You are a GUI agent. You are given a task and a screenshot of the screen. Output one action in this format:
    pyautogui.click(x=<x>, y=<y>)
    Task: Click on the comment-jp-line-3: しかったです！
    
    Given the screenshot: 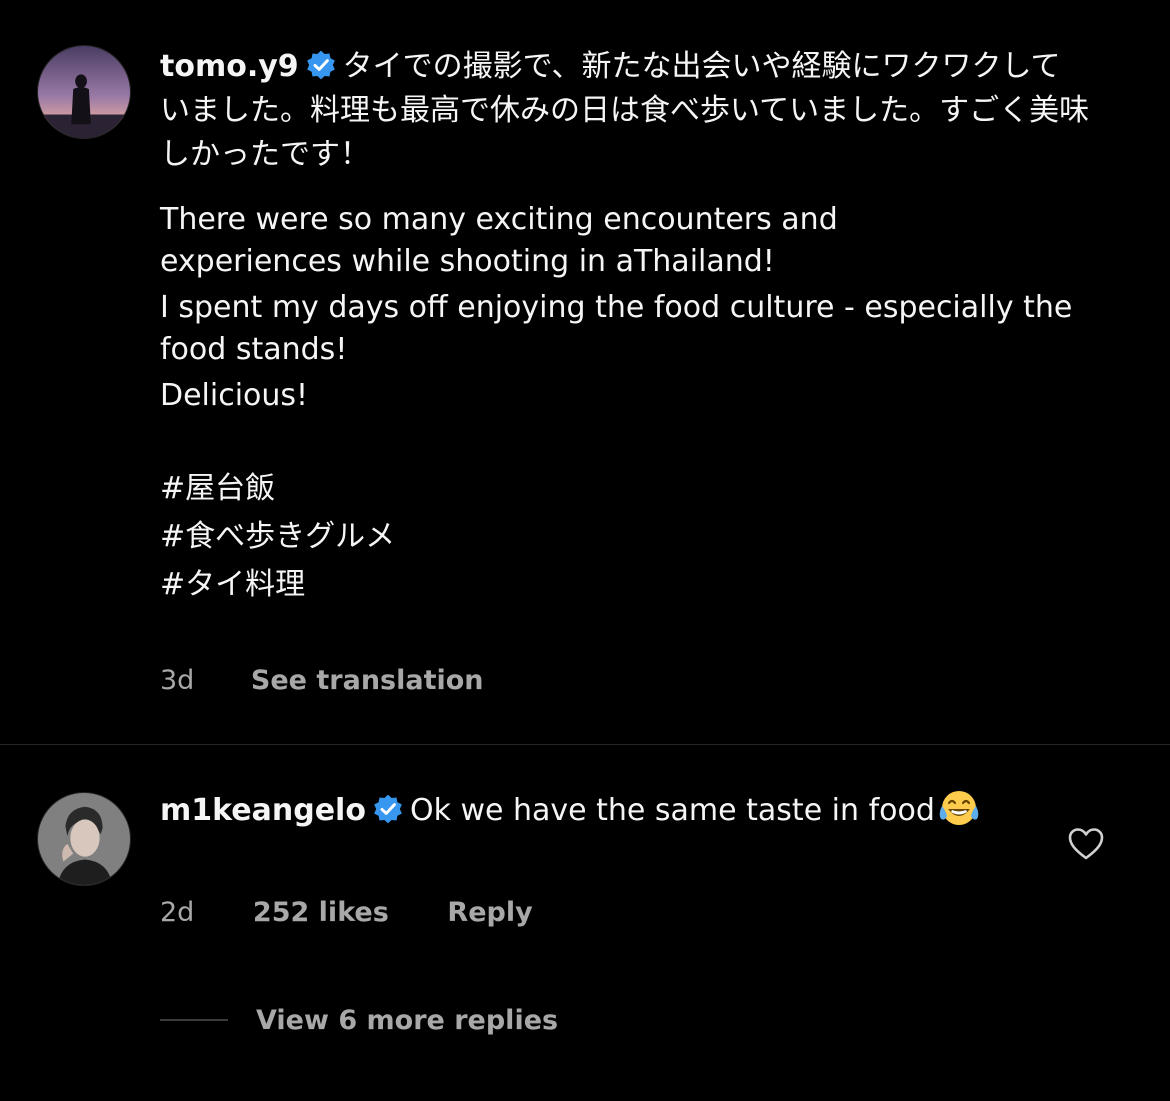 What is the action you would take?
    pyautogui.click(x=265, y=154)
    